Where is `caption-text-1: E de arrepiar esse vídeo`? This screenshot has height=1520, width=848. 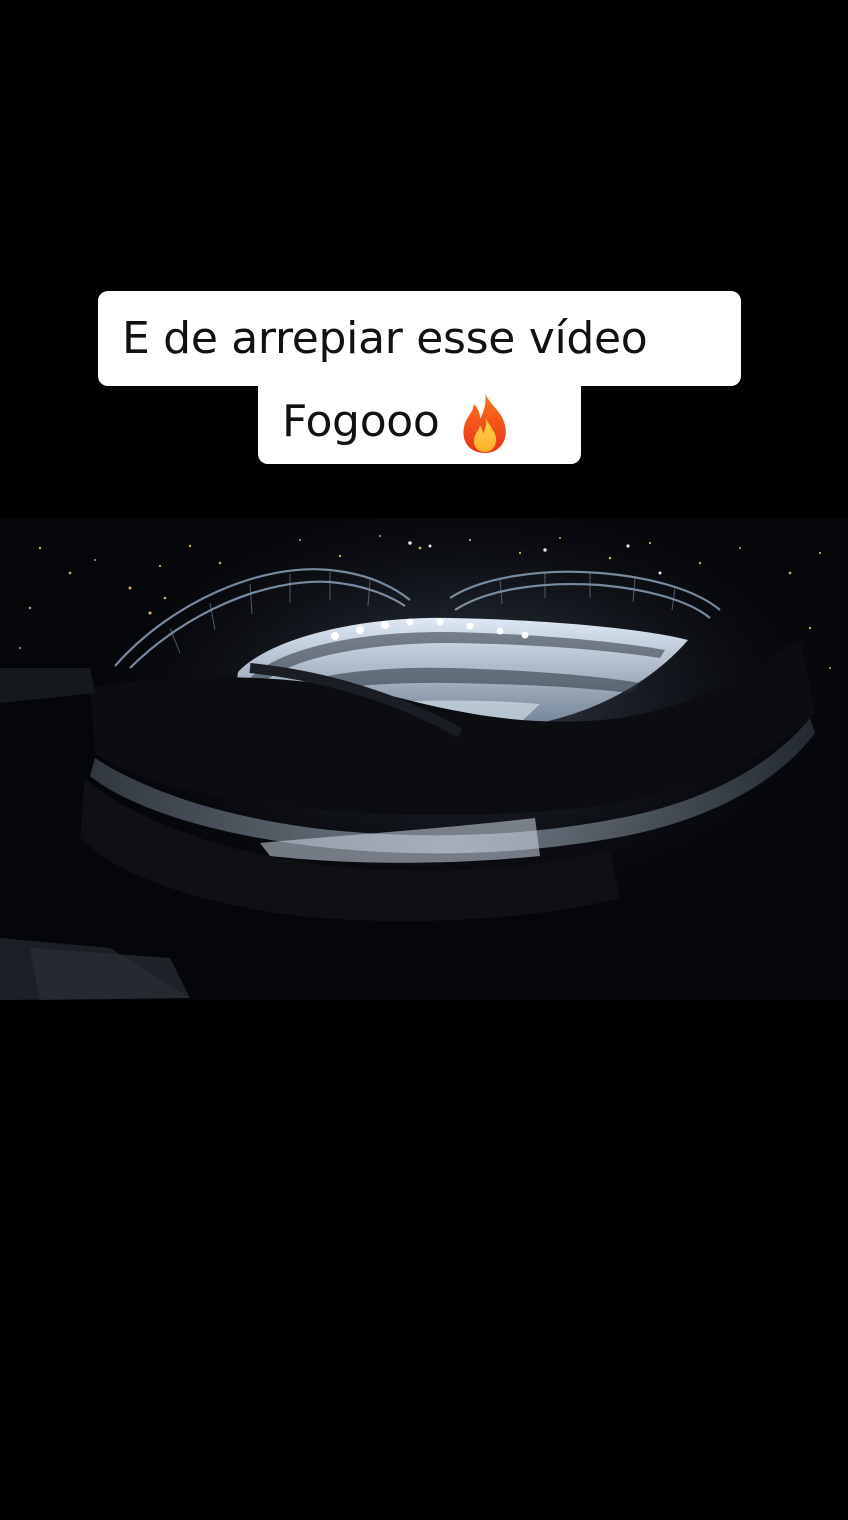 caption-text-1: E de arrepiar esse vídeo is located at coordinates (385, 338).